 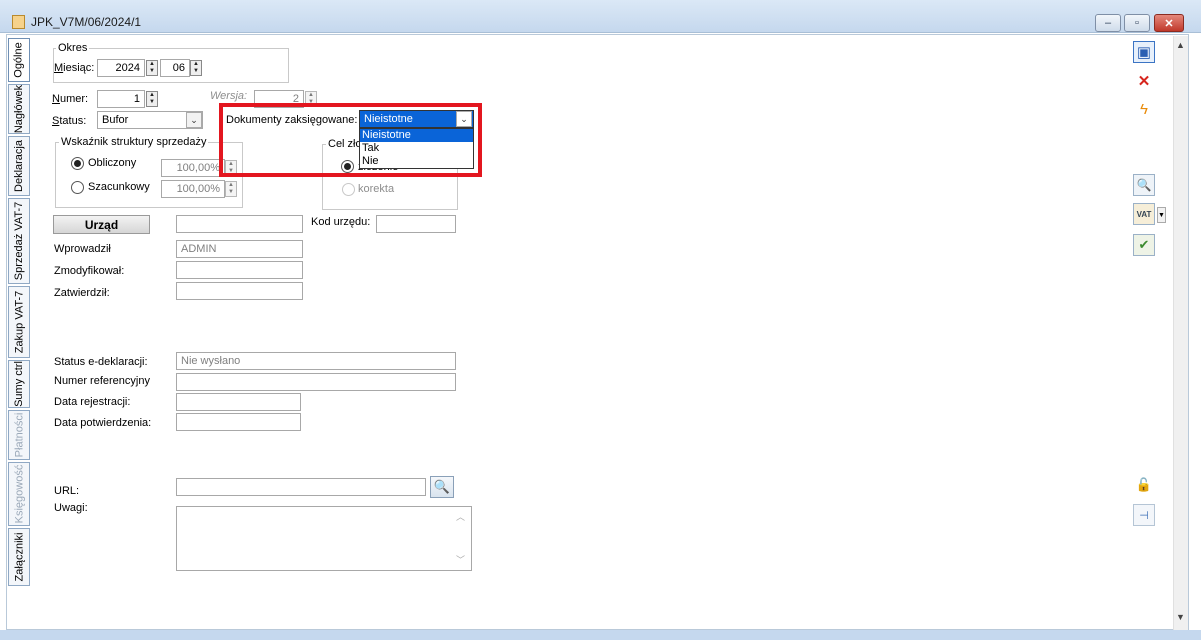 What do you see at coordinates (112, 163) in the screenshot?
I see `obliczony-label: Obliczony` at bounding box center [112, 163].